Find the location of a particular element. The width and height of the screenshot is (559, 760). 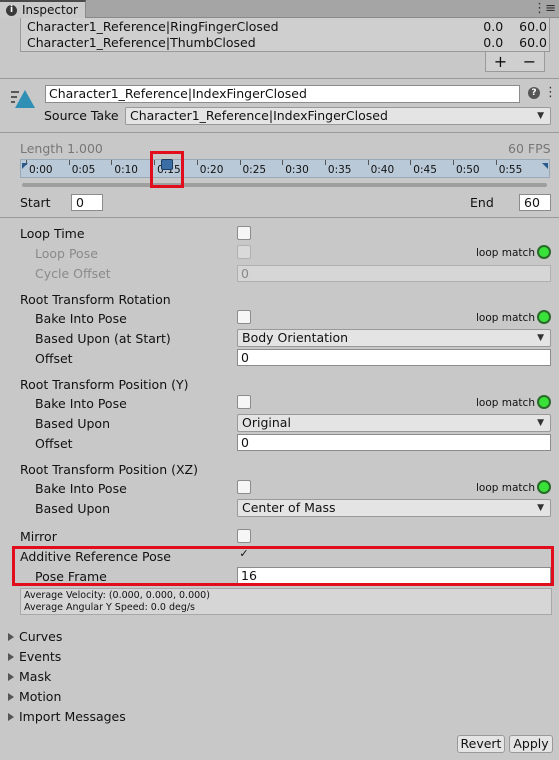

bake-position-y-checkbox is located at coordinates (244, 402).